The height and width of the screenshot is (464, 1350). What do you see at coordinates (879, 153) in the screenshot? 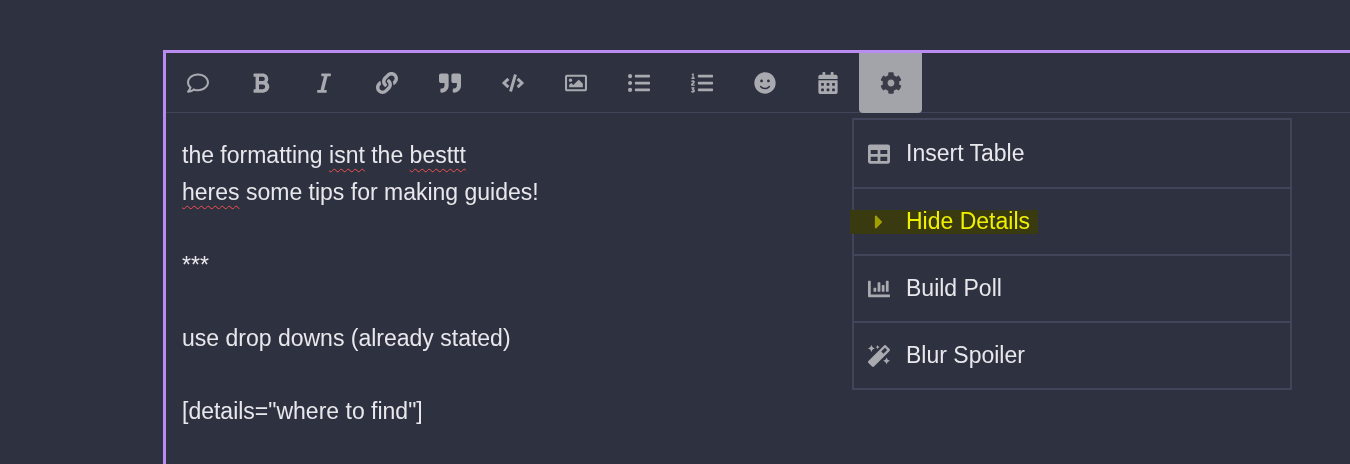
I see `table-icon` at bounding box center [879, 153].